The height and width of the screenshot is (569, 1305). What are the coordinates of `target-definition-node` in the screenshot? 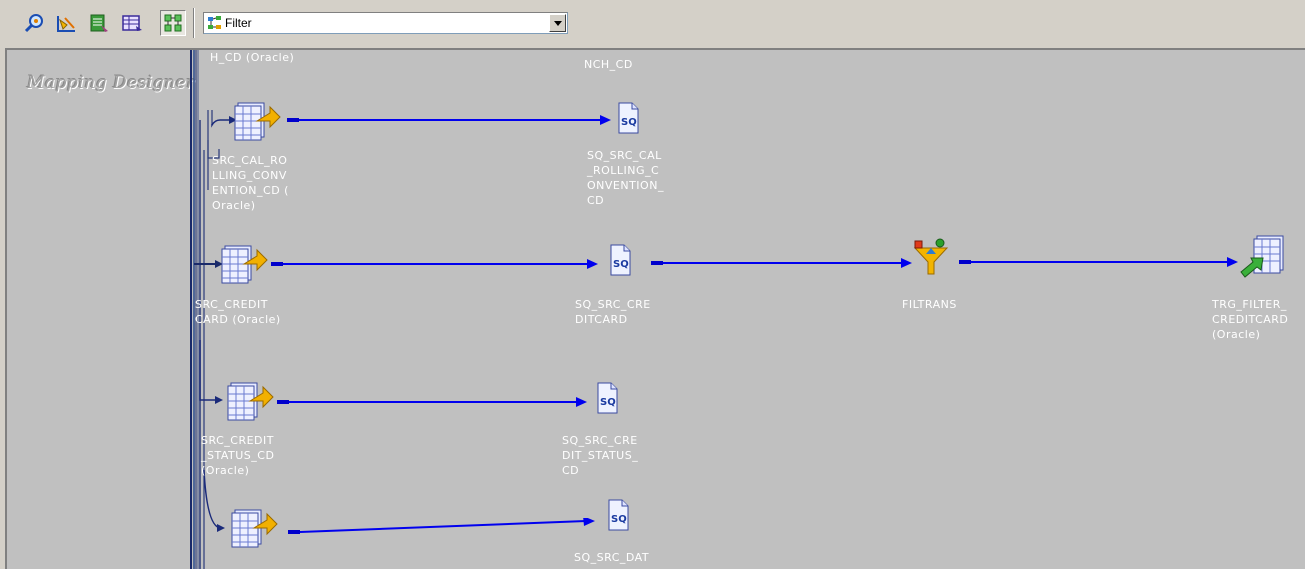 It's located at (1263, 258).